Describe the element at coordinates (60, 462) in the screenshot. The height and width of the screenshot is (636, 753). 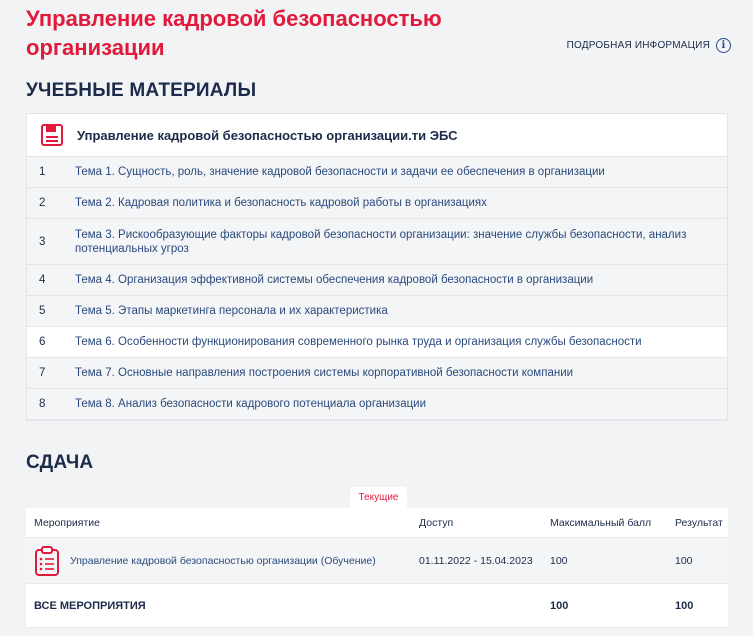
I see `submission-heading: СДАЧА` at that location.